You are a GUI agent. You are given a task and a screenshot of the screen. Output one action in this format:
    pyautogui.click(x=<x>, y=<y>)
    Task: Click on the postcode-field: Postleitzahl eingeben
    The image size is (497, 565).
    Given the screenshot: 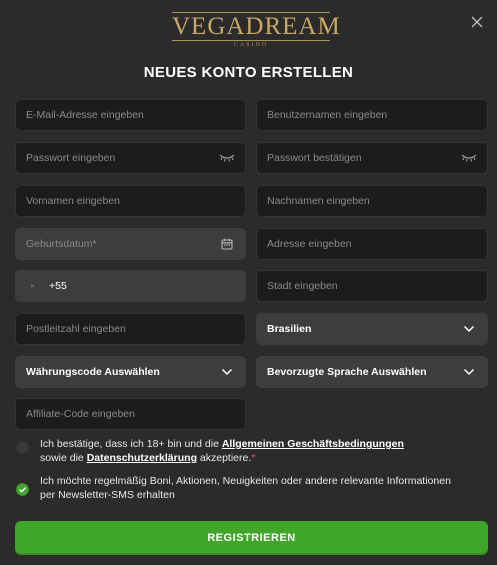 What is the action you would take?
    pyautogui.click(x=130, y=329)
    